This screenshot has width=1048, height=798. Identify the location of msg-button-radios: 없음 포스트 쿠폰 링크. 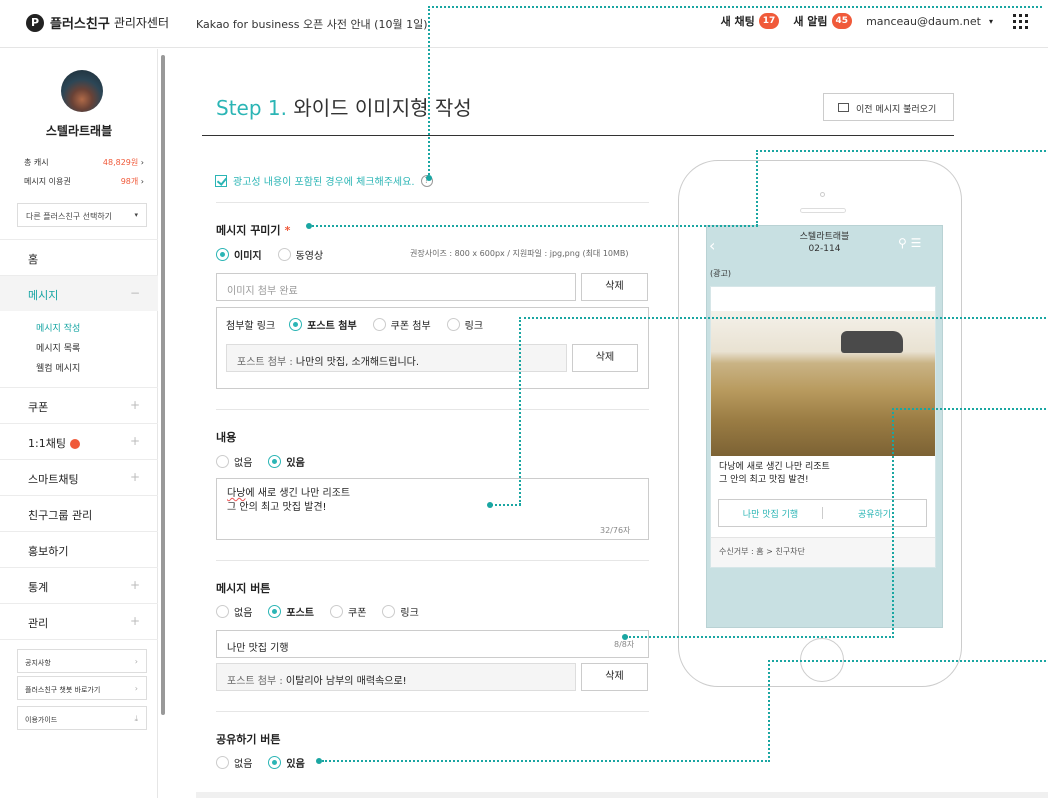
(317, 611).